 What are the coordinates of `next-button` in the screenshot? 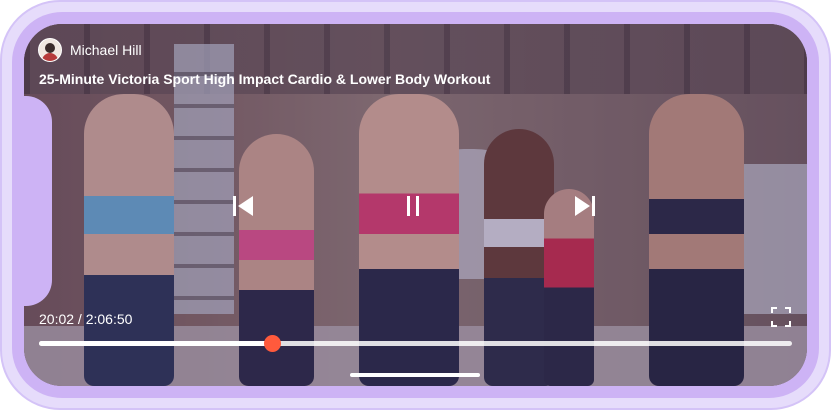 It's located at (585, 206).